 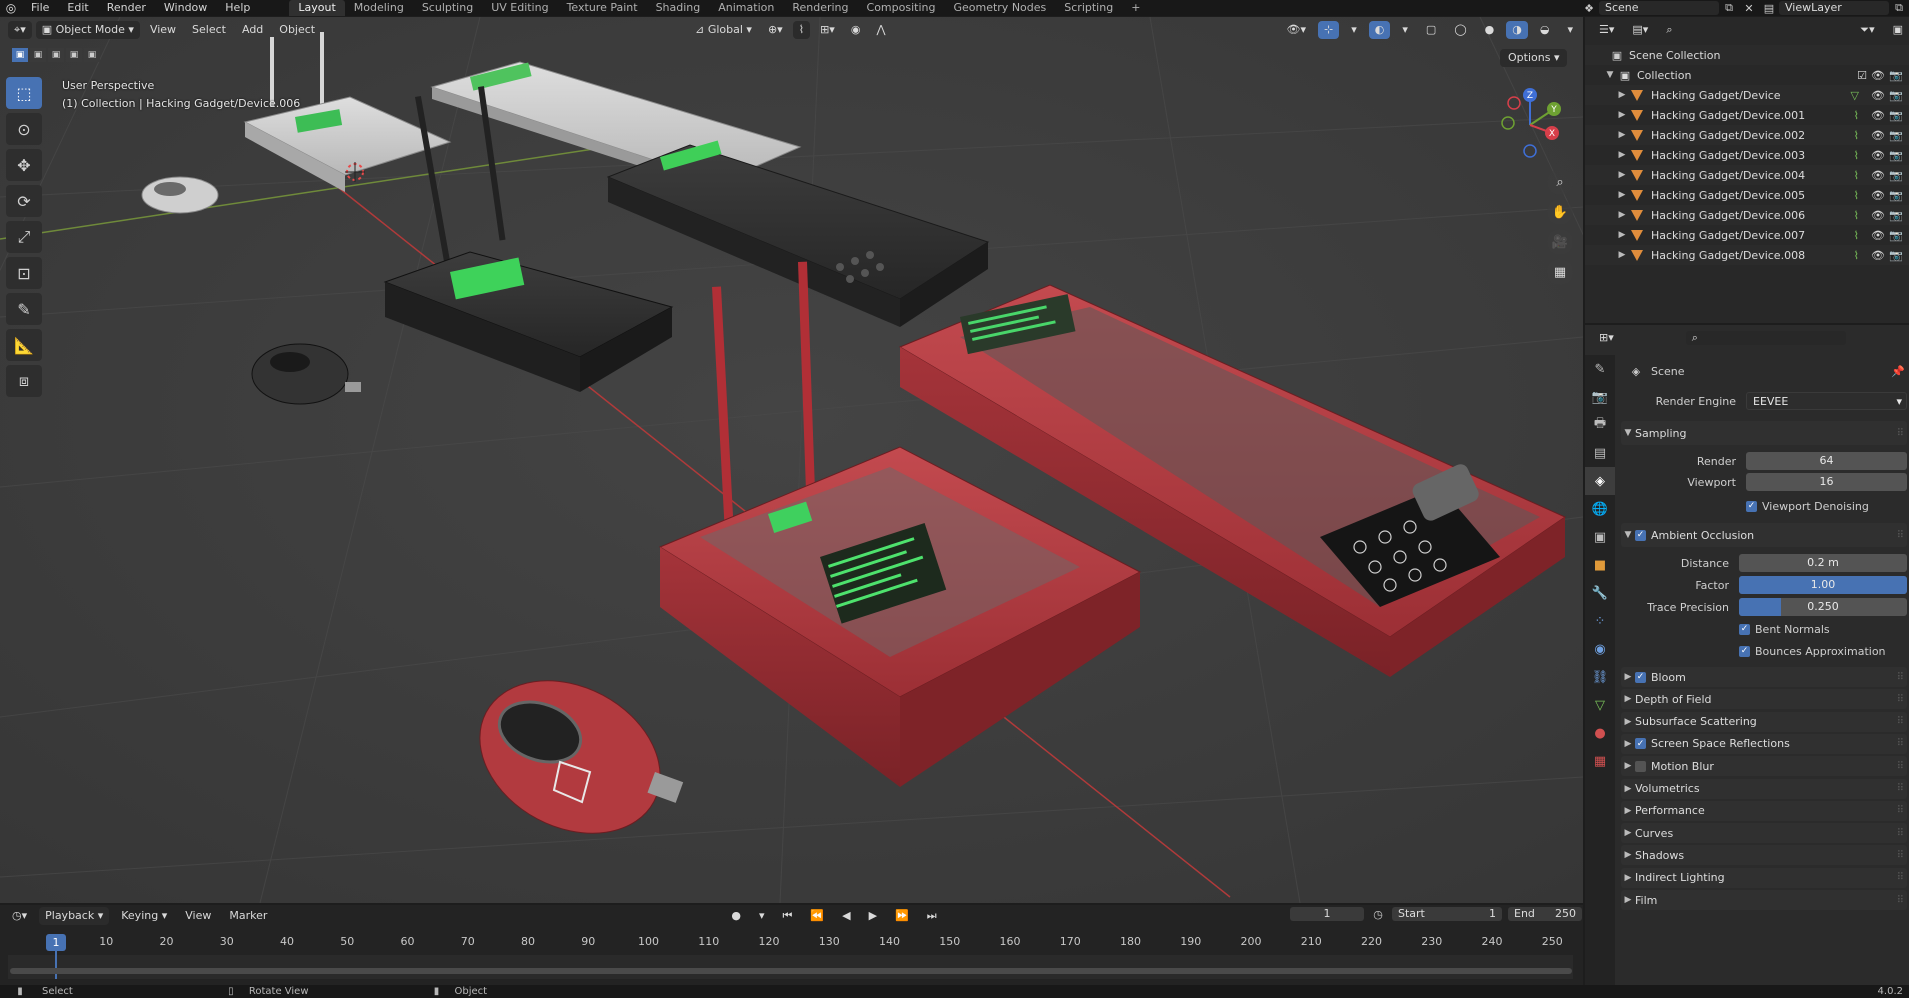 What do you see at coordinates (856, 30) in the screenshot?
I see `proportional-edit-icon: ◉` at bounding box center [856, 30].